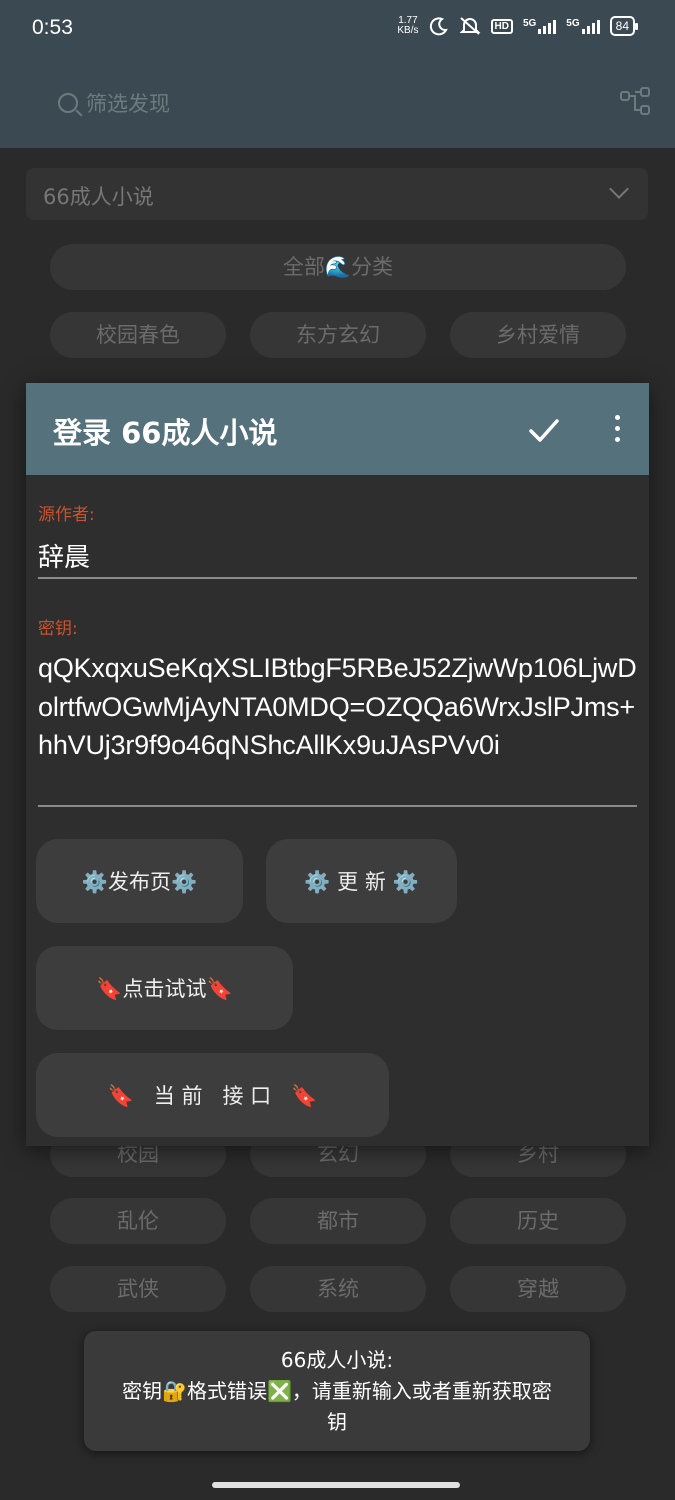 The height and width of the screenshot is (1500, 675). I want to click on search-icon, so click(68, 103).